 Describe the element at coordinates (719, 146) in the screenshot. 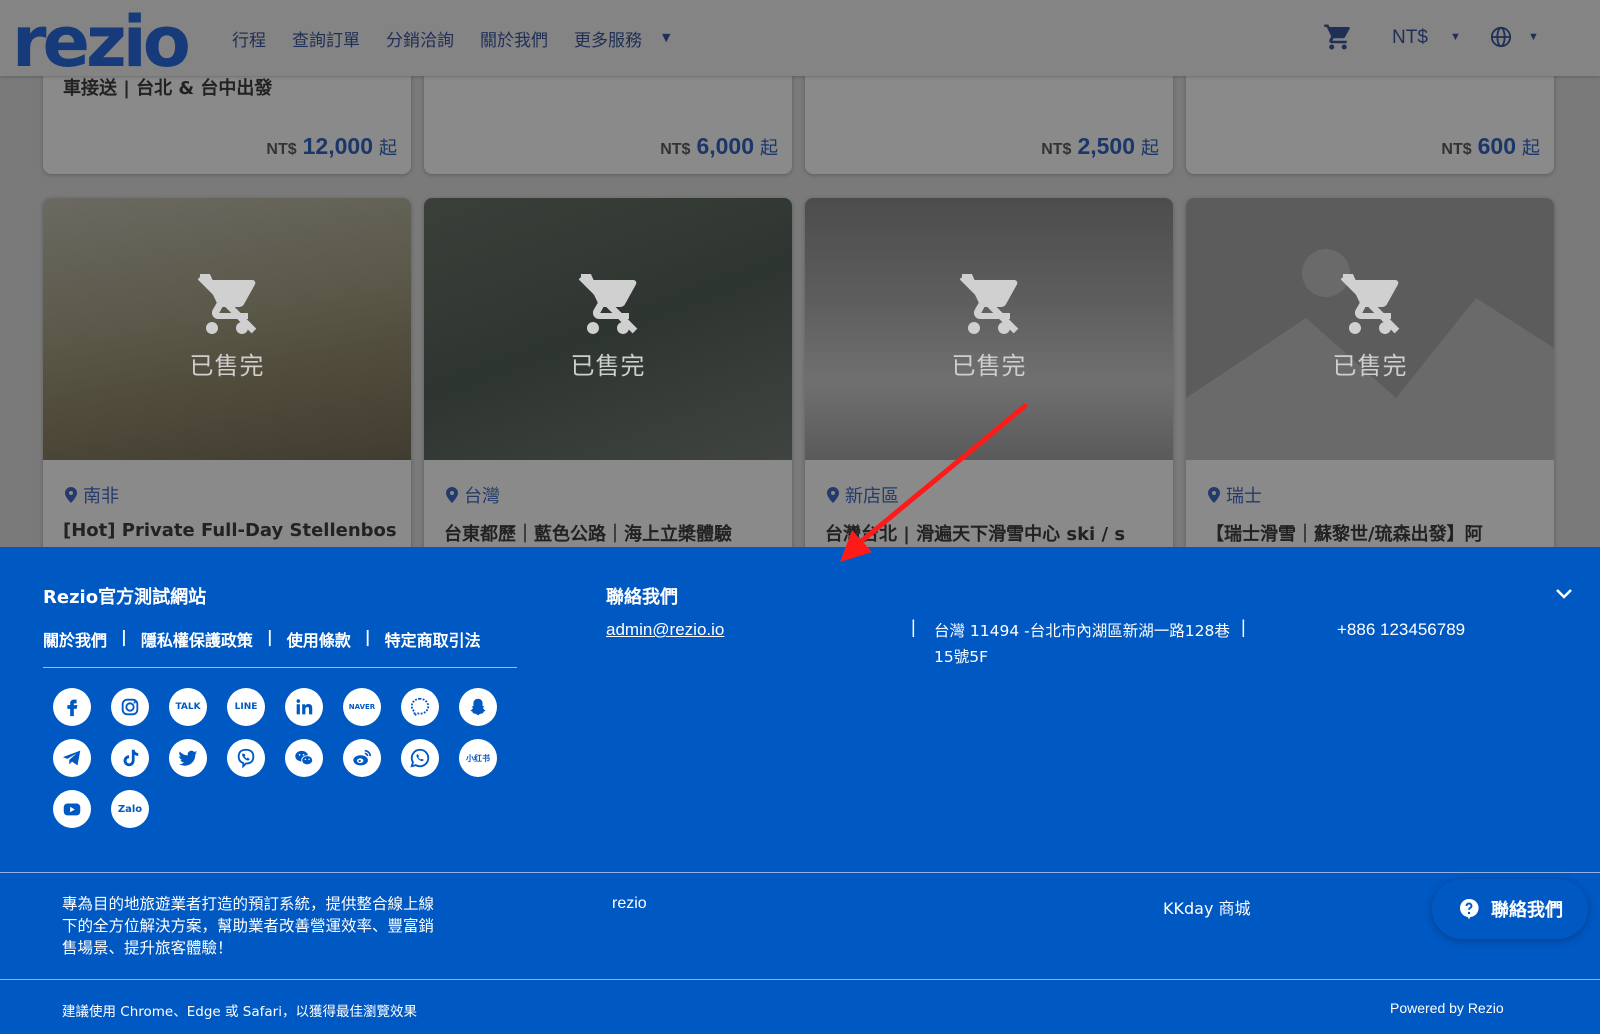

I see `product-price: NT$ 6,000 起` at that location.